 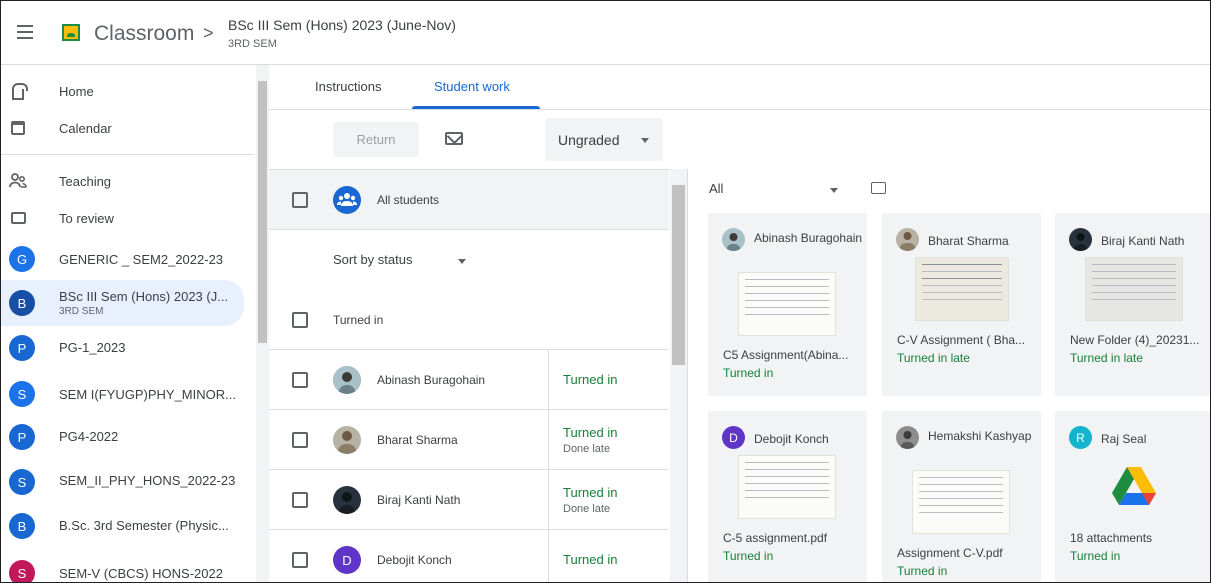 I want to click on sidebar-item-home: Home, so click(x=122, y=91).